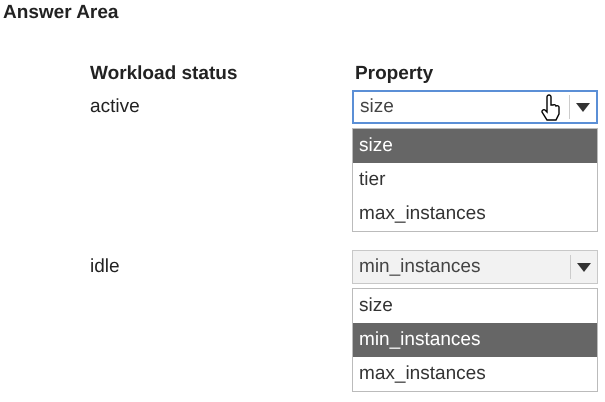 Image resolution: width=605 pixels, height=402 pixels. What do you see at coordinates (115, 106) in the screenshot?
I see `status-label: active` at bounding box center [115, 106].